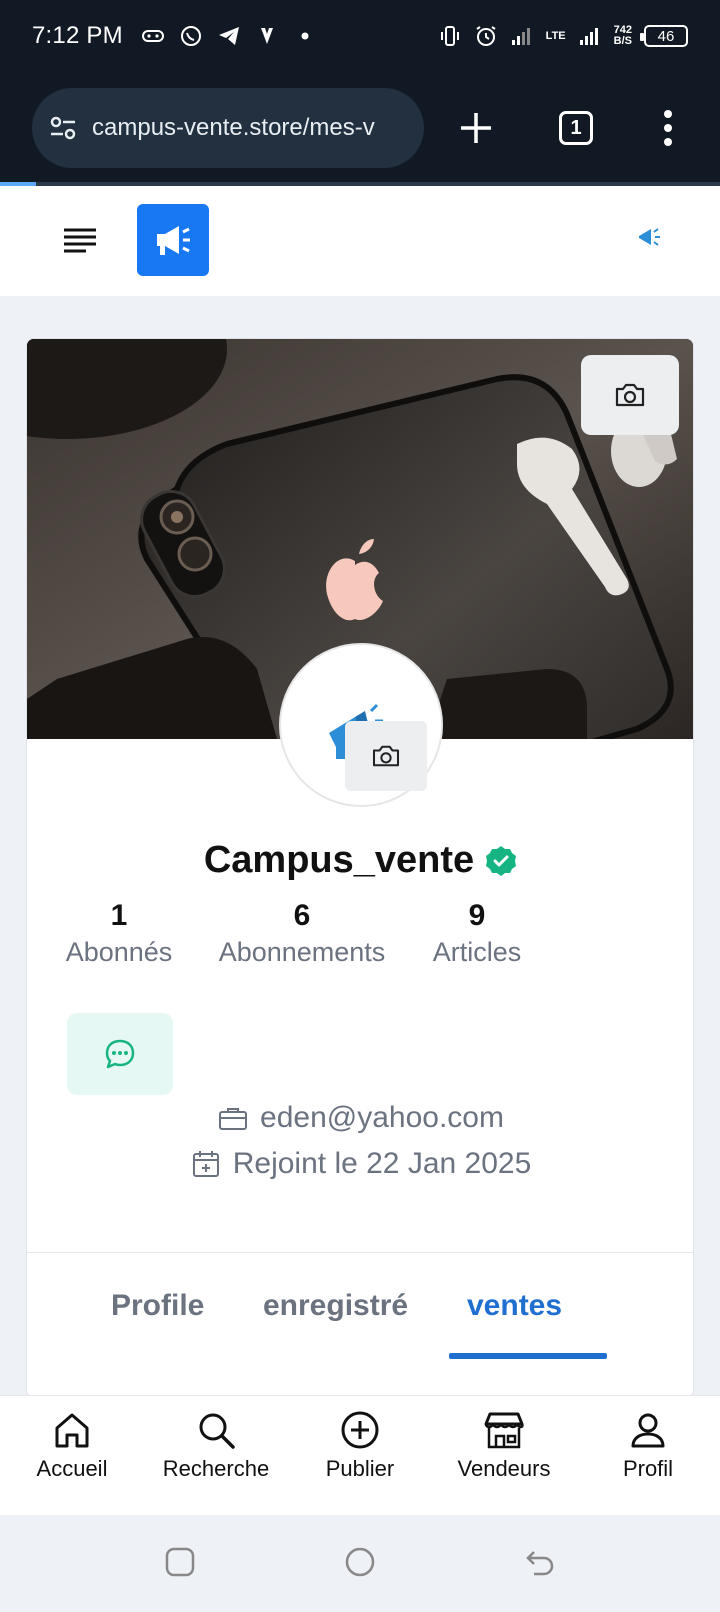 Image resolution: width=720 pixels, height=1612 pixels. I want to click on lte-indicator: LTE, so click(555, 35).